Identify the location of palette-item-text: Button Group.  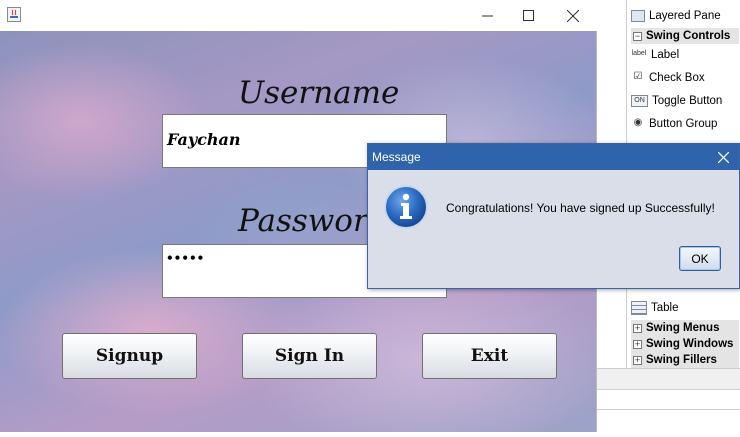
(683, 124).